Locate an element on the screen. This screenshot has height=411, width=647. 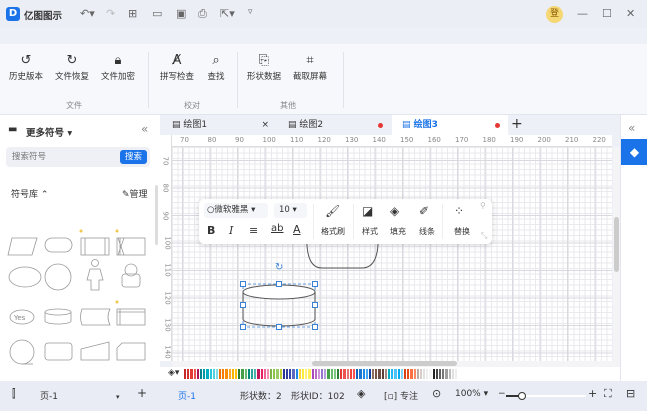
zoom-in-icon: + is located at coordinates (592, 393).